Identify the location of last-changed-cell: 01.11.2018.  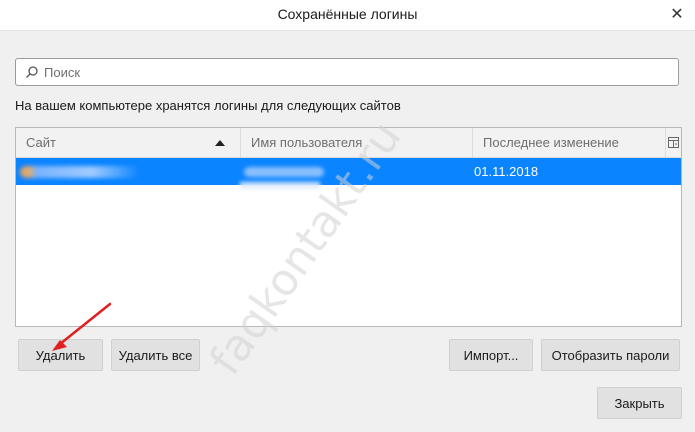
(506, 171).